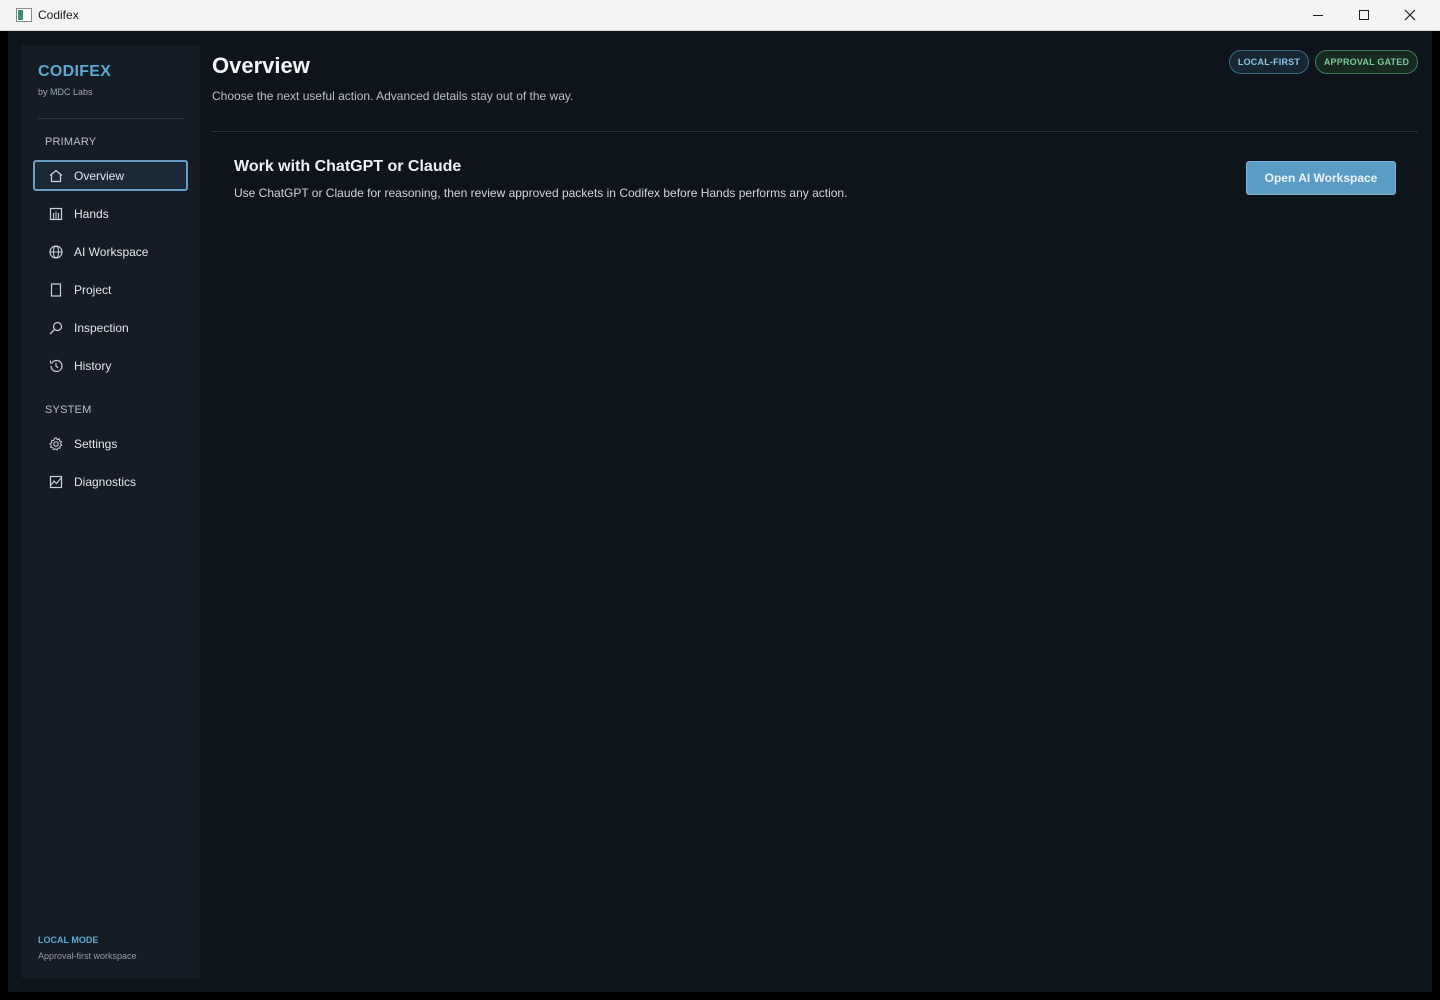  Describe the element at coordinates (101, 327) in the screenshot. I see `sidebar-item-label: Inspection` at that location.